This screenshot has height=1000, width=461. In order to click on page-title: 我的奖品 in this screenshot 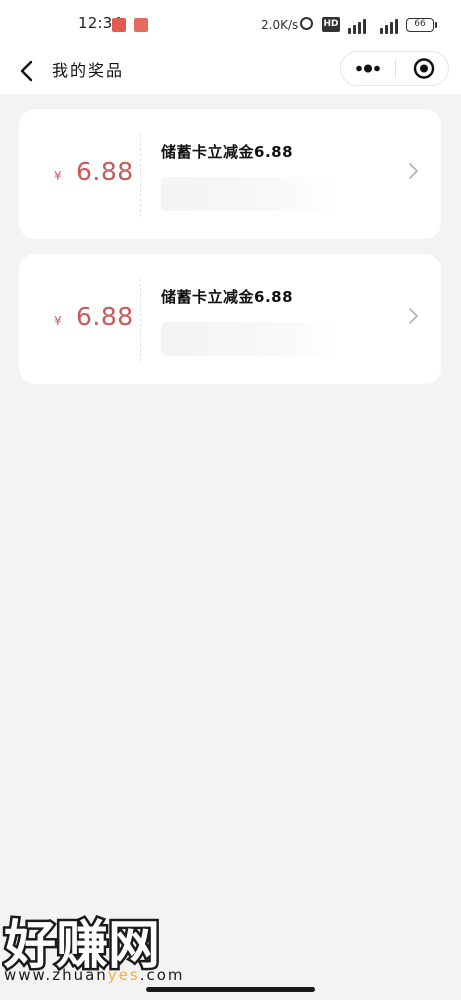, I will do `click(88, 70)`.